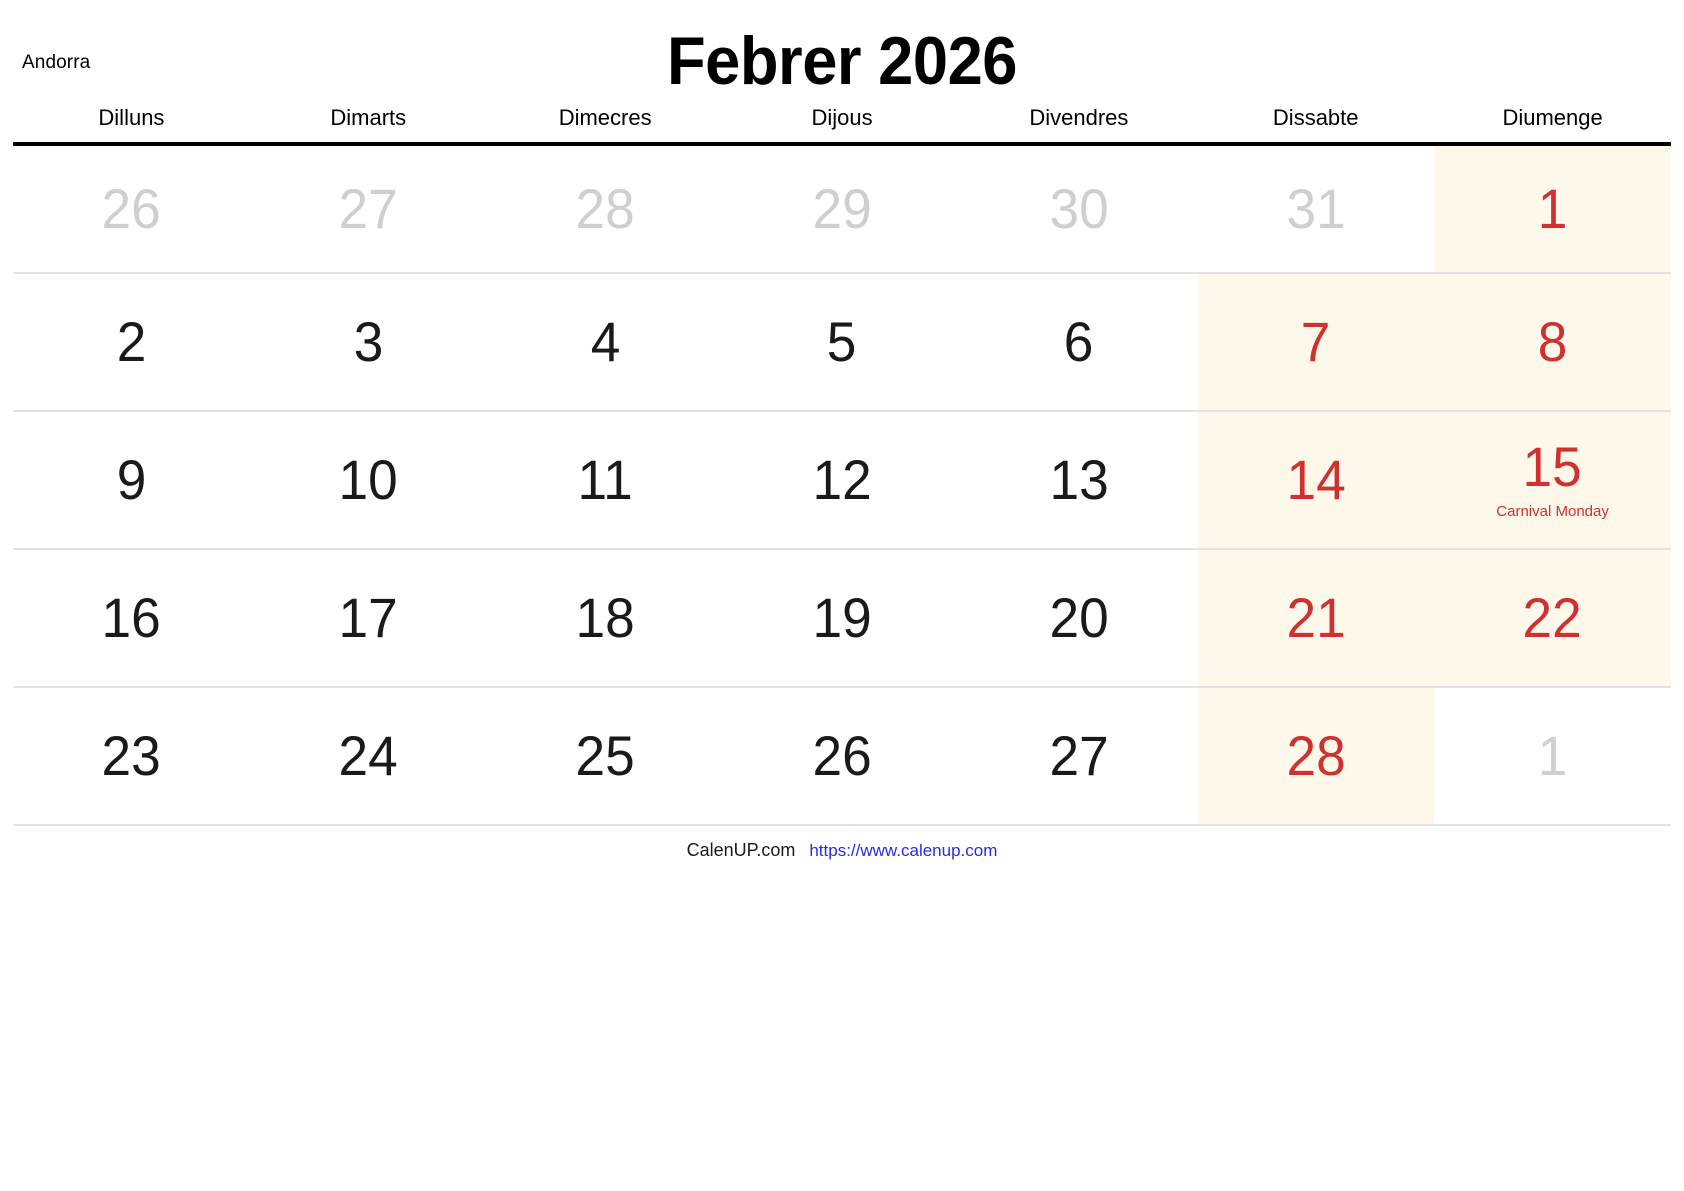 This screenshot has height=1191, width=1684. I want to click on calendar-day-cell: 3, so click(368, 342).